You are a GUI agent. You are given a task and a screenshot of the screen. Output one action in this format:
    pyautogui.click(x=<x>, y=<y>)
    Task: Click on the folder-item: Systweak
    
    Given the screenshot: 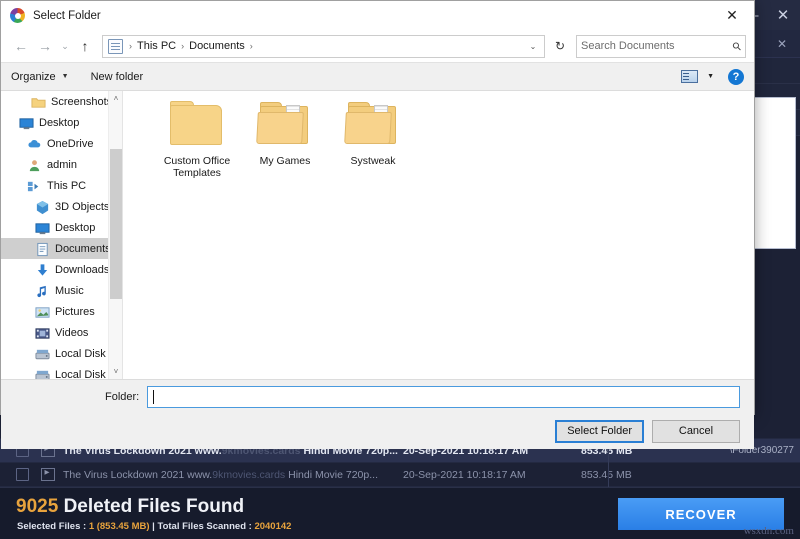 What is the action you would take?
    pyautogui.click(x=373, y=134)
    